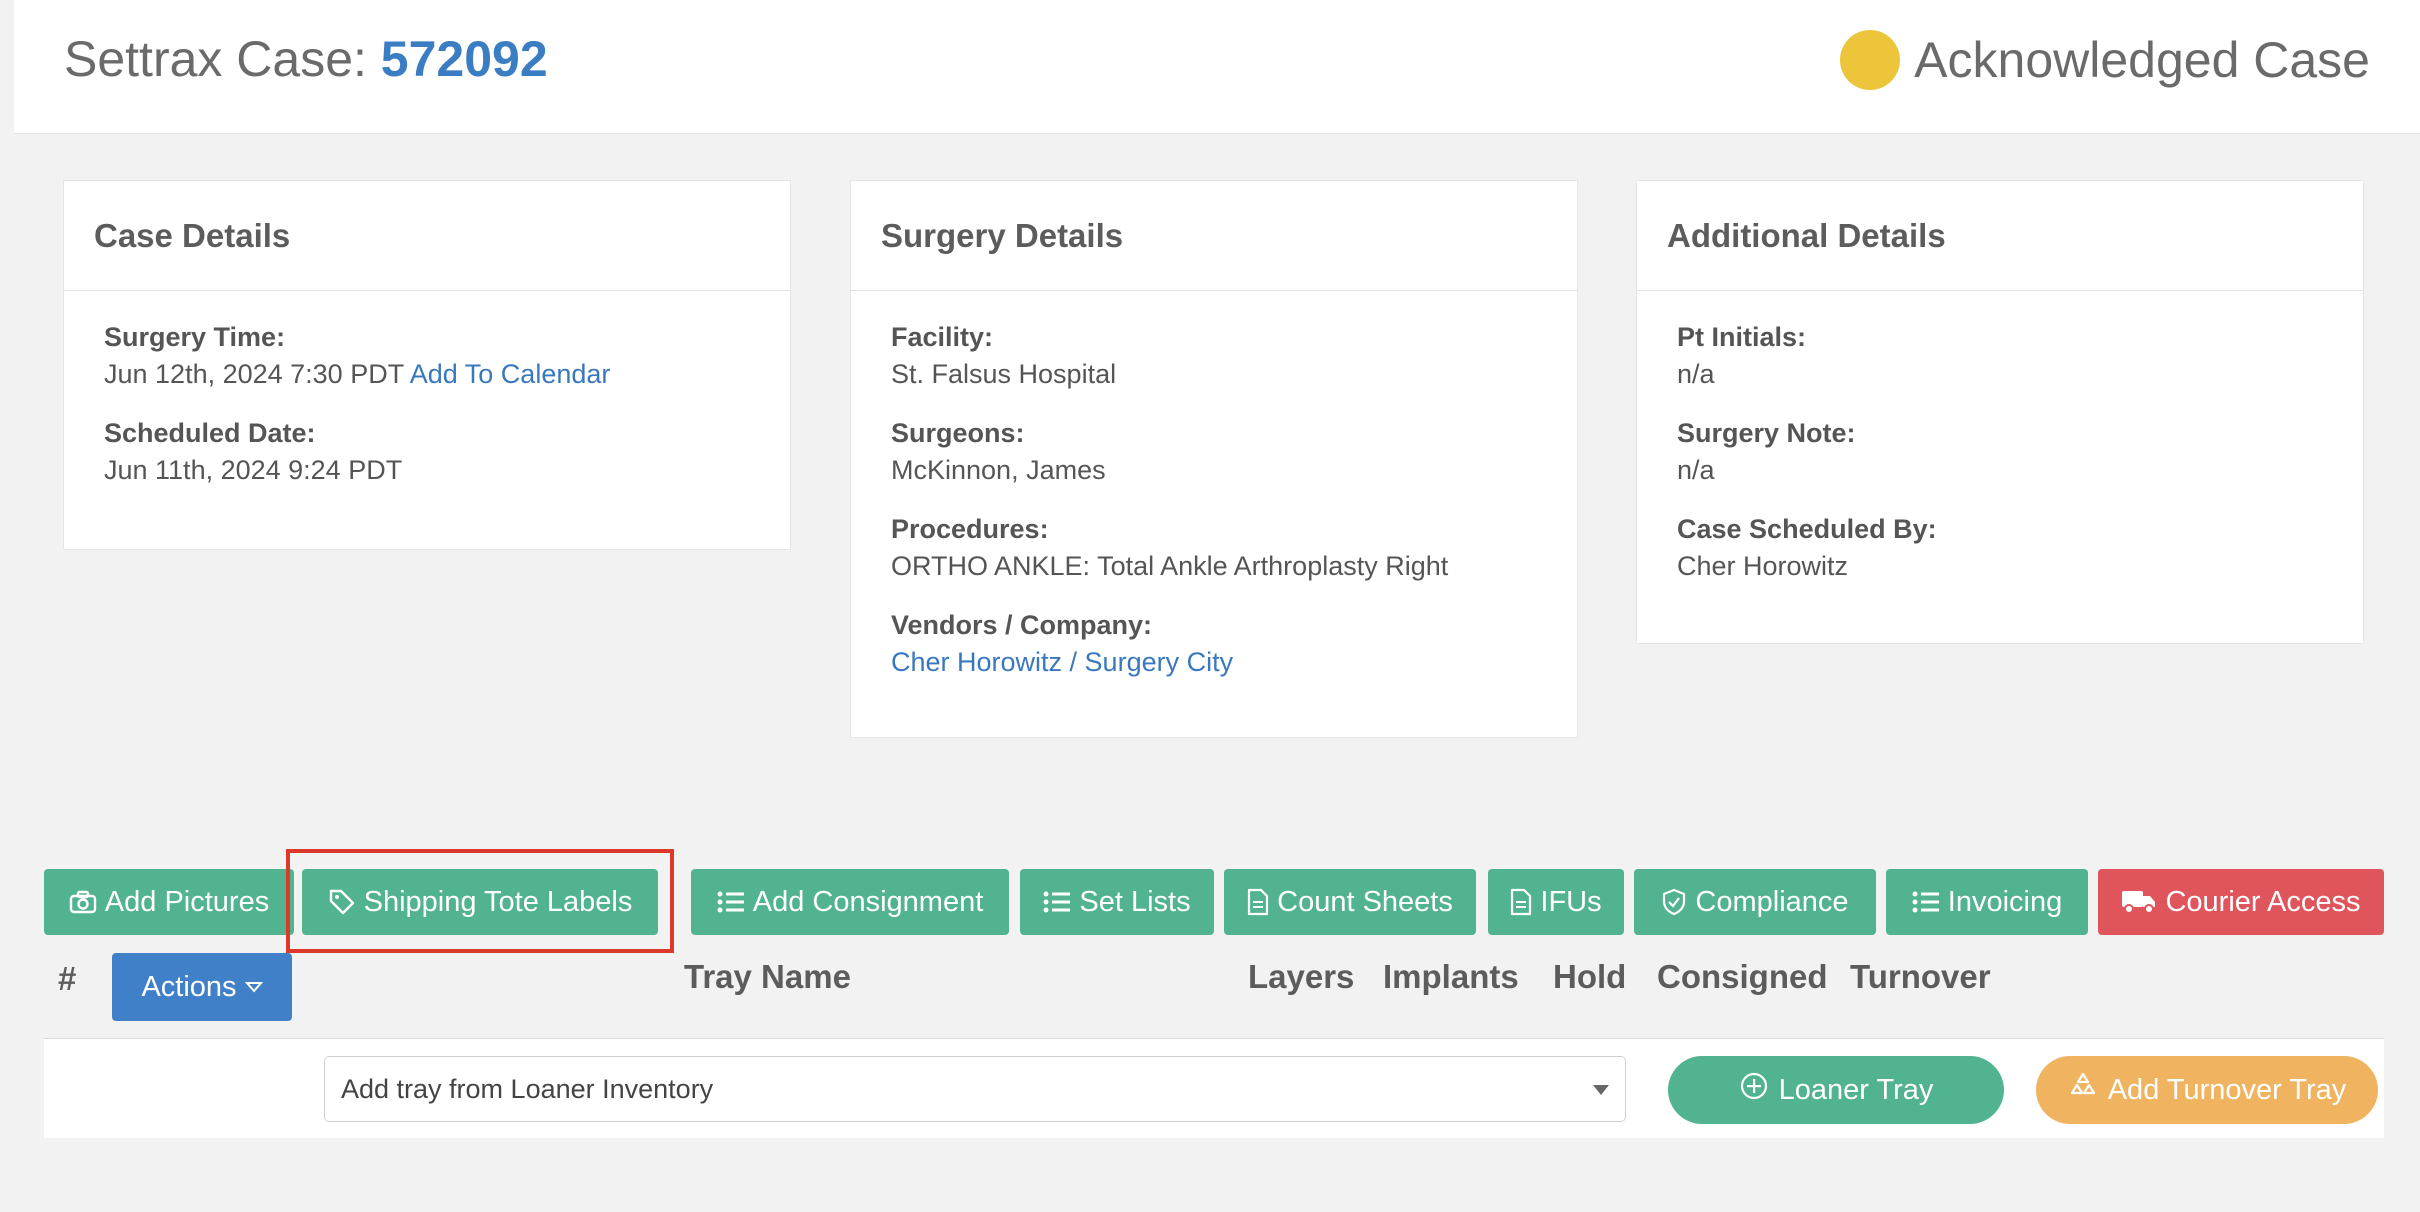 The height and width of the screenshot is (1212, 2420). I want to click on column-consigned: Consigned, so click(1742, 976).